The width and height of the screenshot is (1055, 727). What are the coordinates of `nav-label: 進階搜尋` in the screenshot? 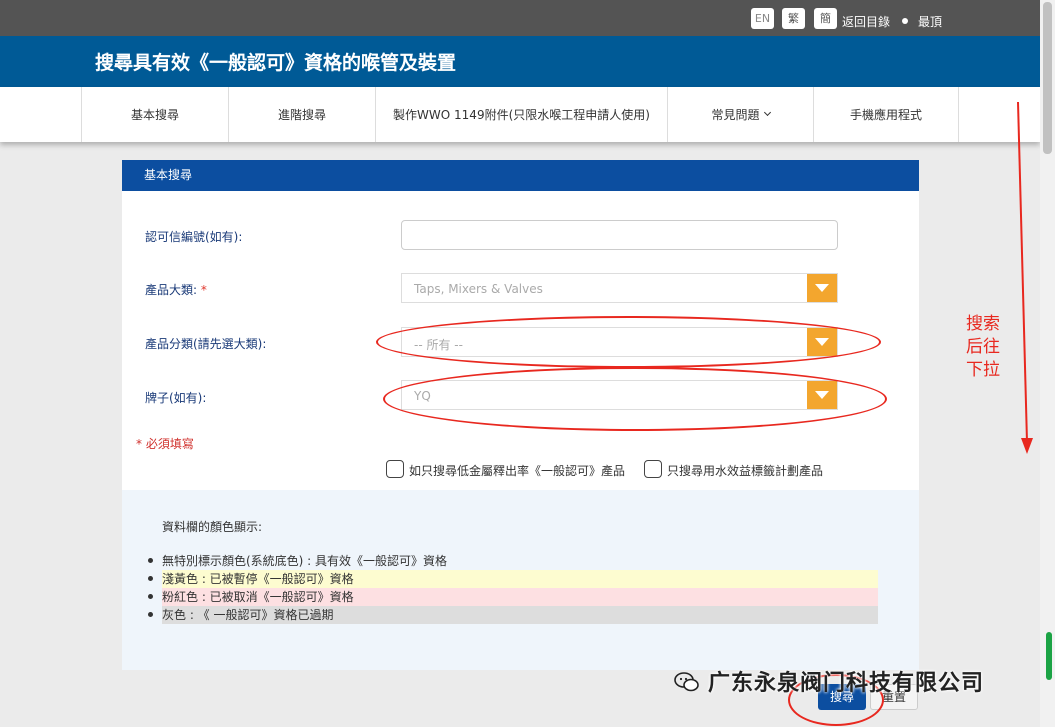 It's located at (301, 115).